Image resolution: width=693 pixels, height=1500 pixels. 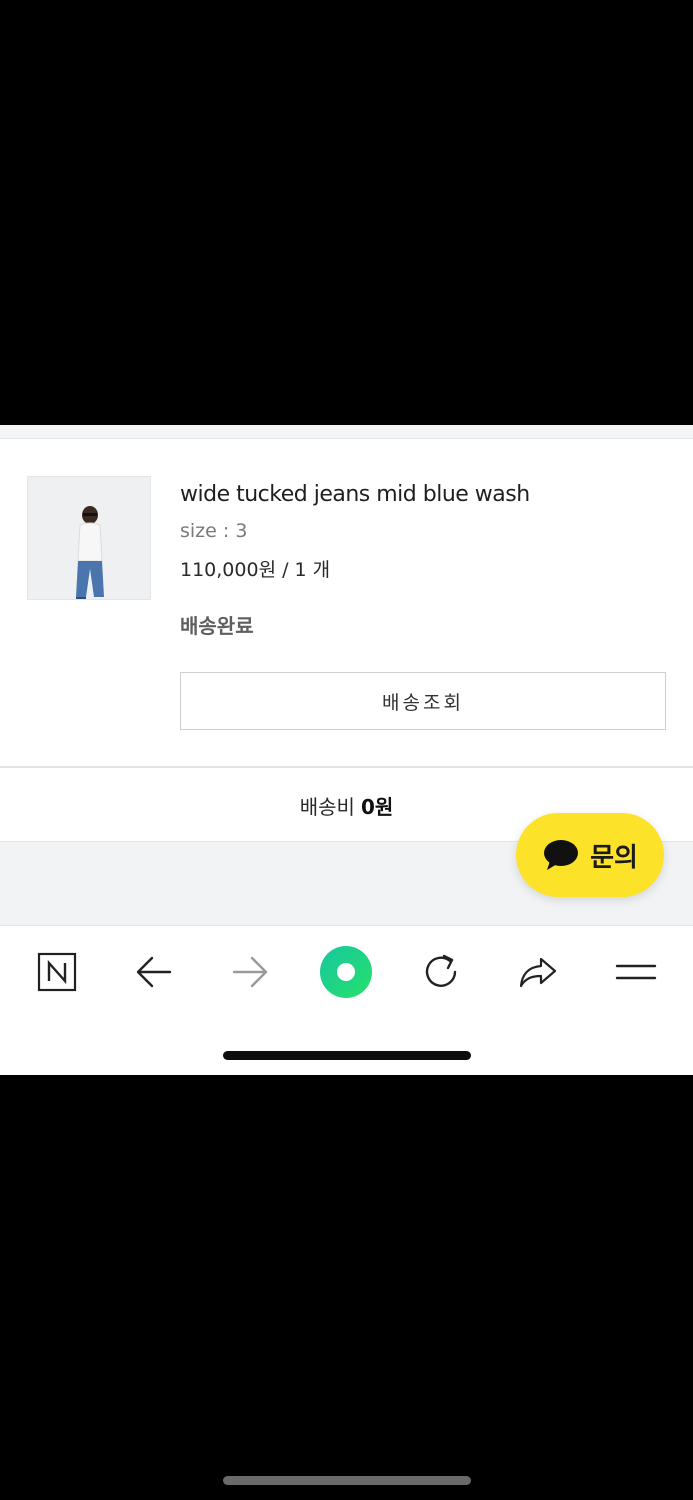 I want to click on inquiry-label: 문의, so click(x=614, y=857).